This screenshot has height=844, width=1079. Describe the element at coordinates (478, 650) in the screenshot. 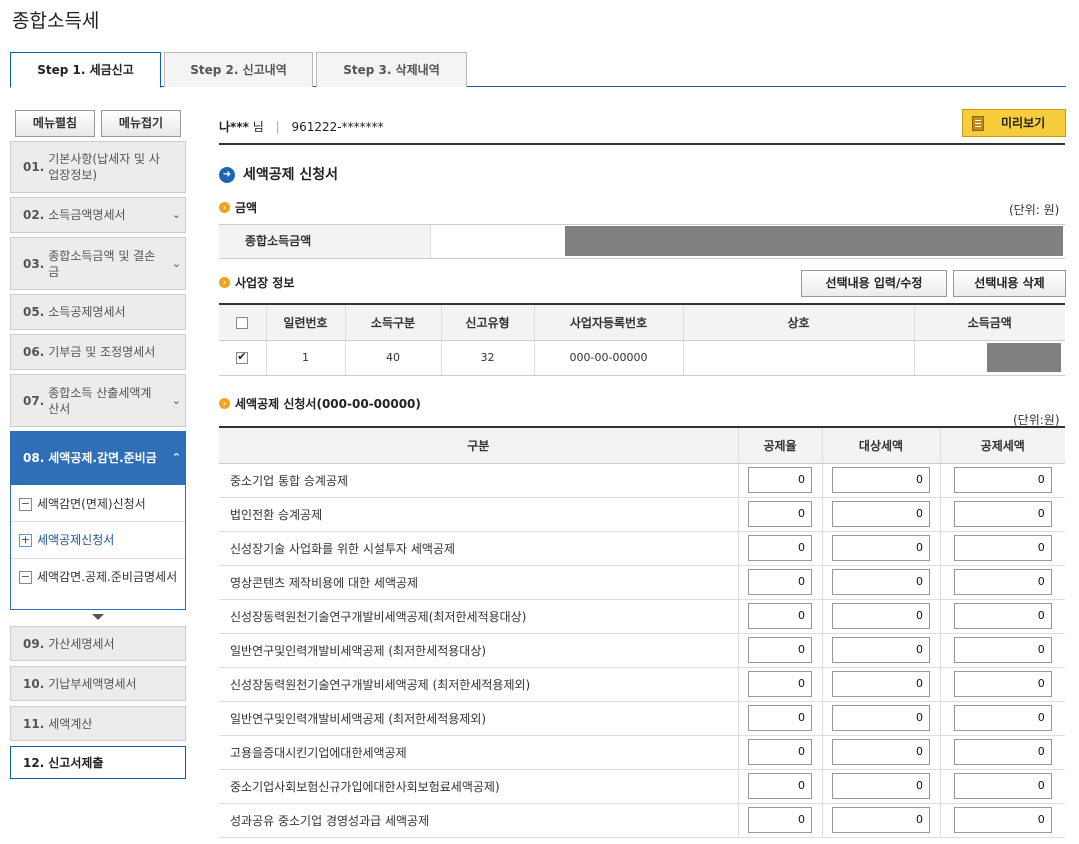

I see `deduction-name-cell: 일반연구및인력개발비세액공제 (최저한세적용대상)` at that location.